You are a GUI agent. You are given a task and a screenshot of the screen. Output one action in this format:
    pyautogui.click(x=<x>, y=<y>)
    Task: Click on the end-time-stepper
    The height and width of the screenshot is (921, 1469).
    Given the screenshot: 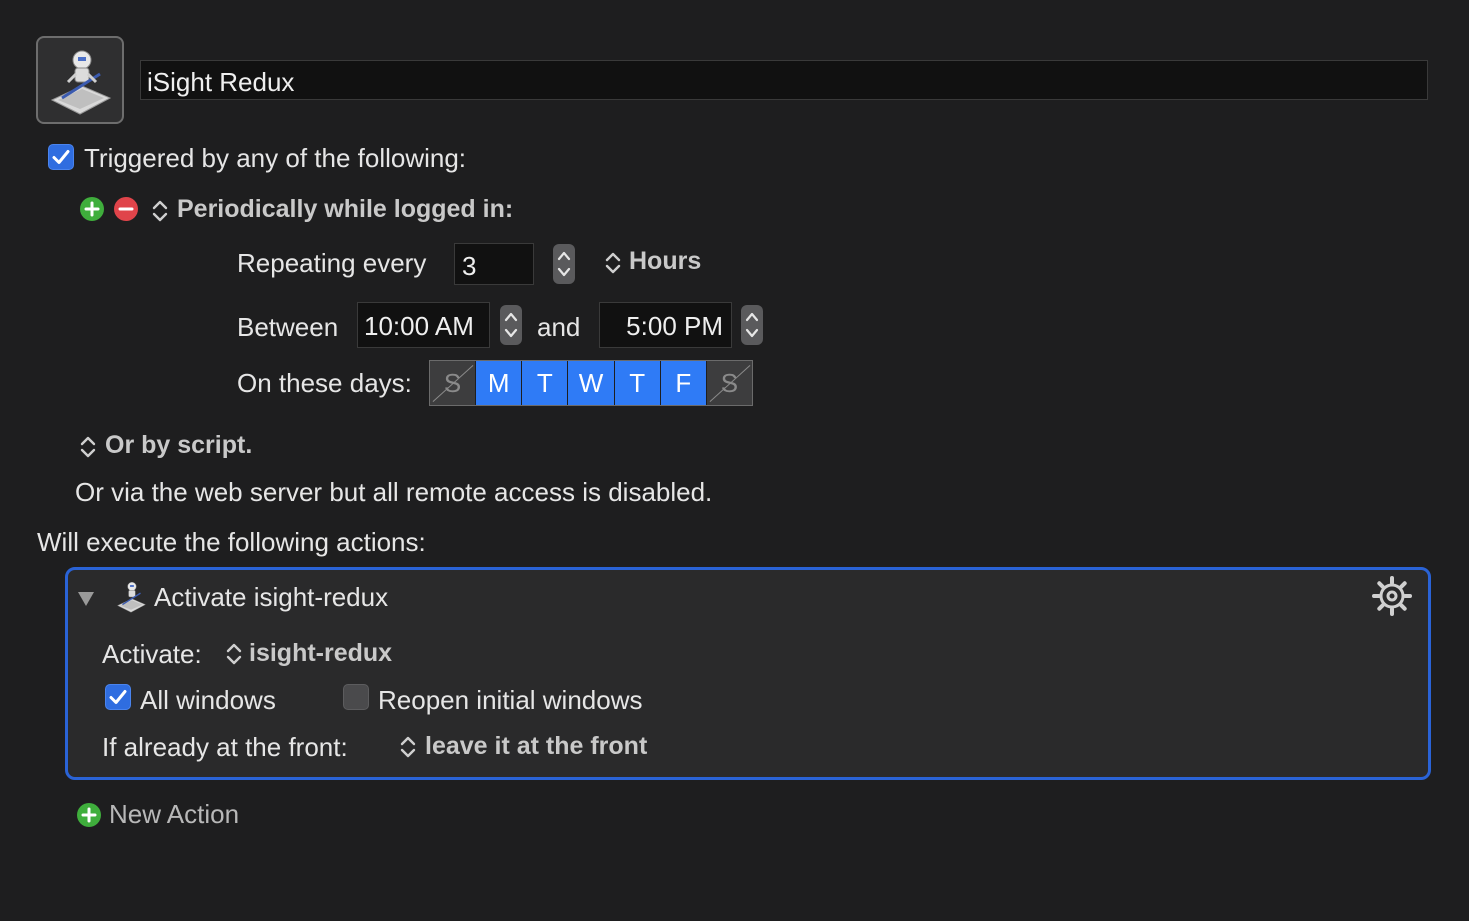 What is the action you would take?
    pyautogui.click(x=752, y=325)
    